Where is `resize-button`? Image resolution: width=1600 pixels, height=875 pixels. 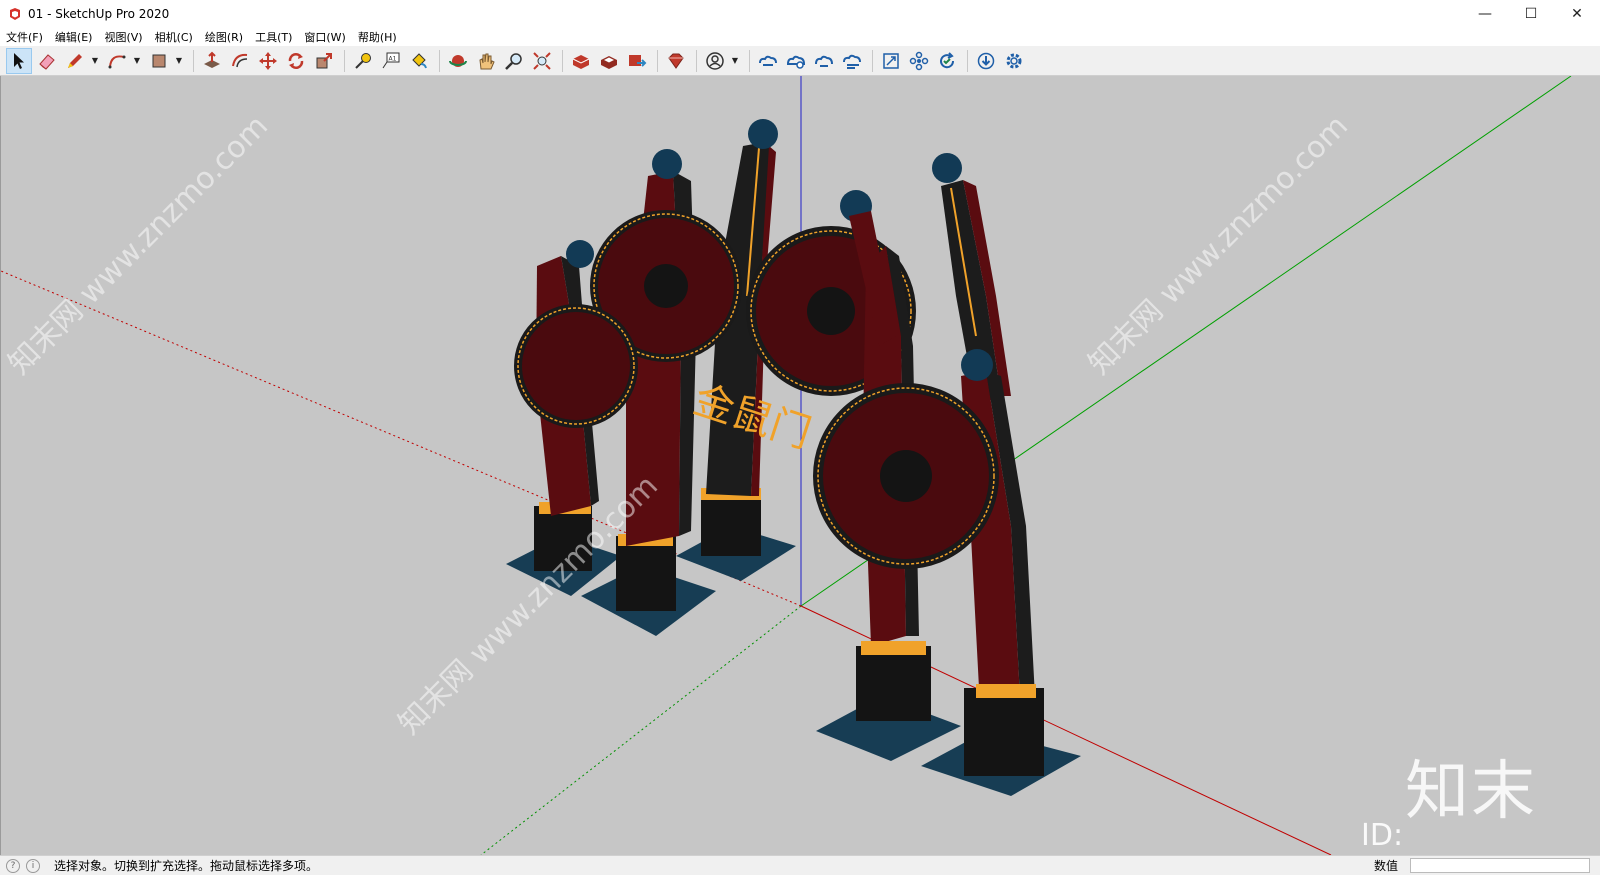 resize-button is located at coordinates (891, 61).